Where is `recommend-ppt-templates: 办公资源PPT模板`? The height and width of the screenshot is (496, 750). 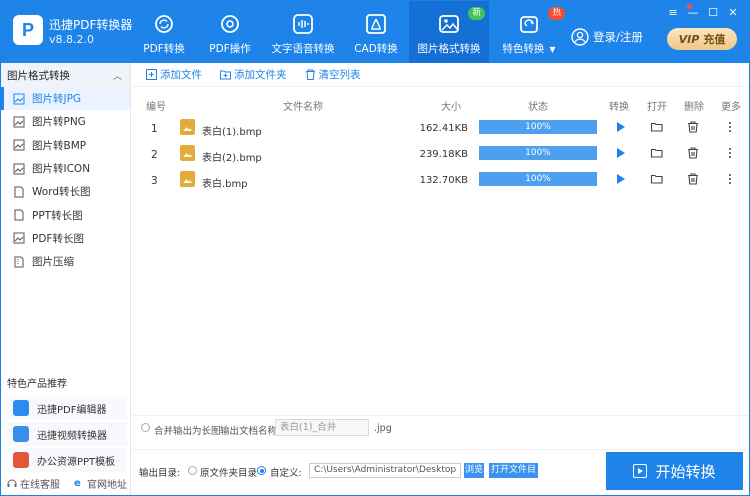
recommend-ppt-templates: 办公资源PPT模板 is located at coordinates (67, 460).